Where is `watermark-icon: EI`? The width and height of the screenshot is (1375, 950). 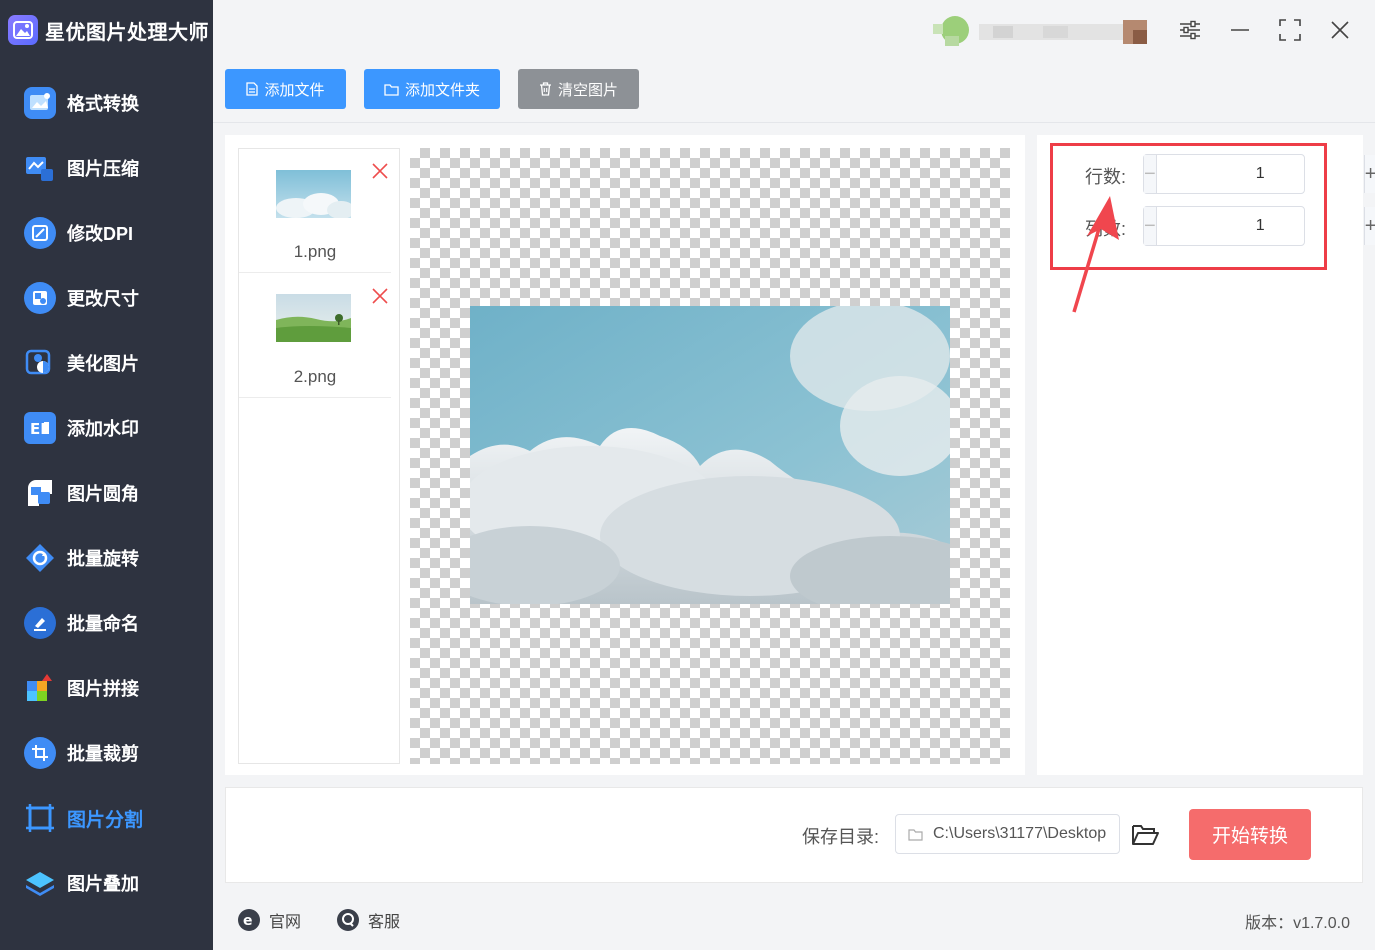 watermark-icon: EI is located at coordinates (40, 428).